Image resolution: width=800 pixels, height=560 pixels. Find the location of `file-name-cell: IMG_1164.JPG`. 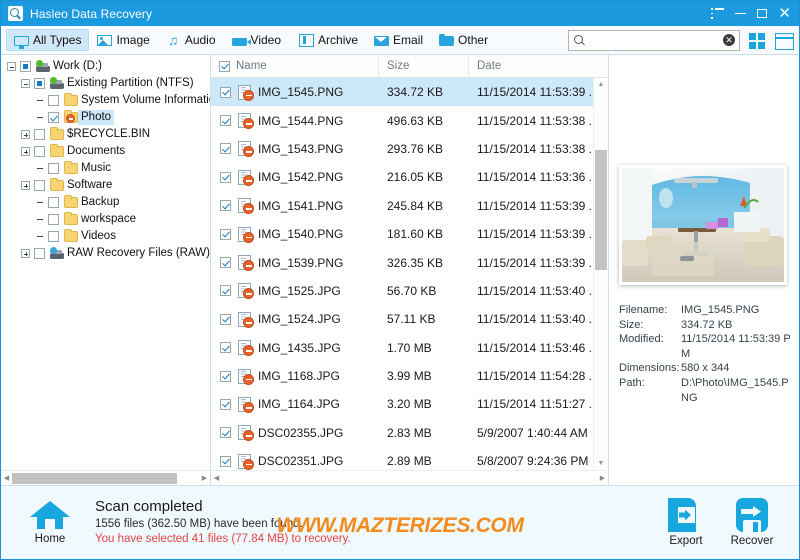

file-name-cell: IMG_1164.JPG is located at coordinates (303, 404).